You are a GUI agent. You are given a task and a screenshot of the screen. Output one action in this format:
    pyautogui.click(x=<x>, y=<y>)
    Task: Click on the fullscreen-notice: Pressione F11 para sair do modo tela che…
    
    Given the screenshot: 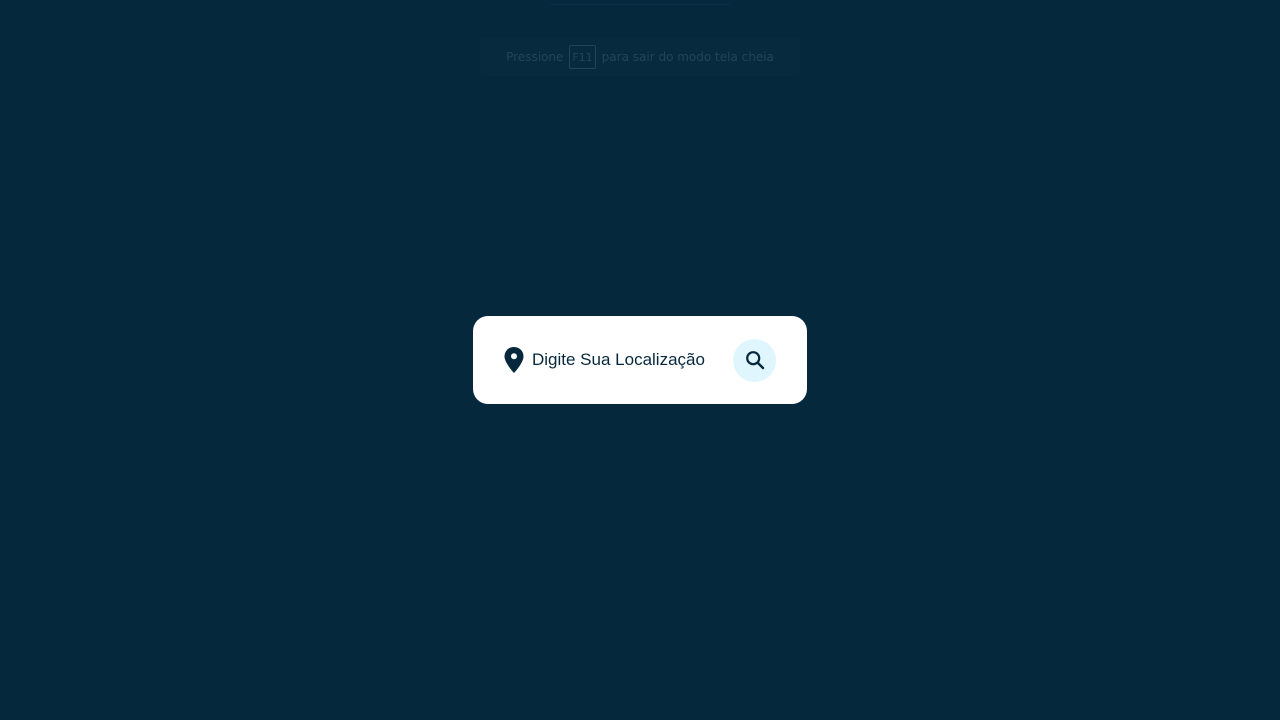 What is the action you would take?
    pyautogui.click(x=640, y=57)
    